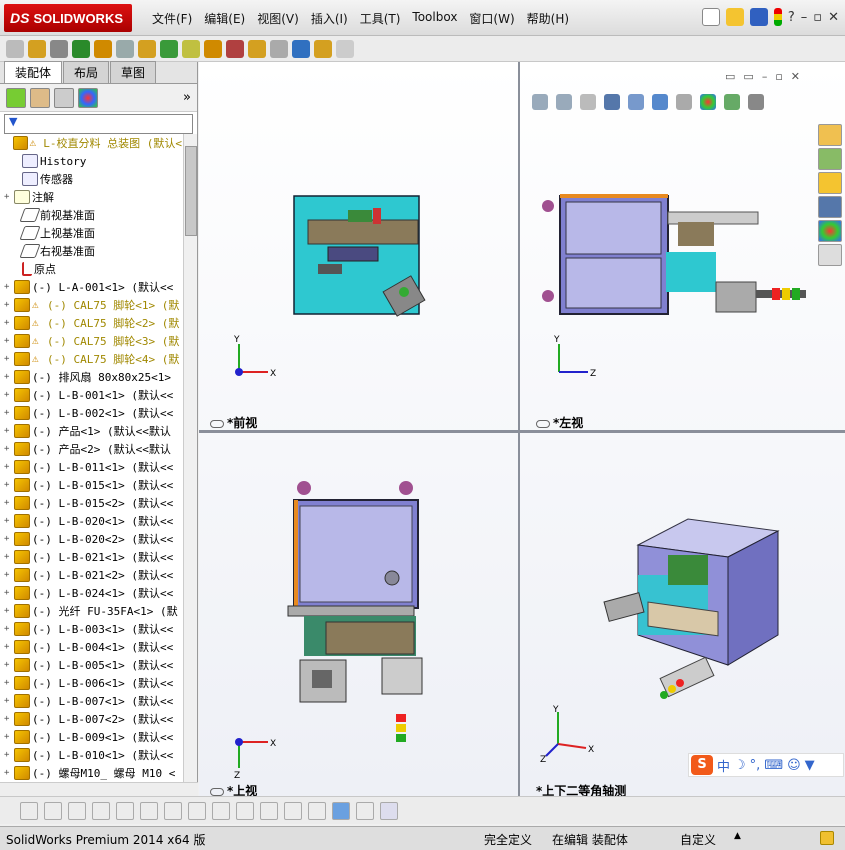 The image size is (845, 850). Describe the element at coordinates (169, 48) in the screenshot. I see `assembly-features-icon` at that location.